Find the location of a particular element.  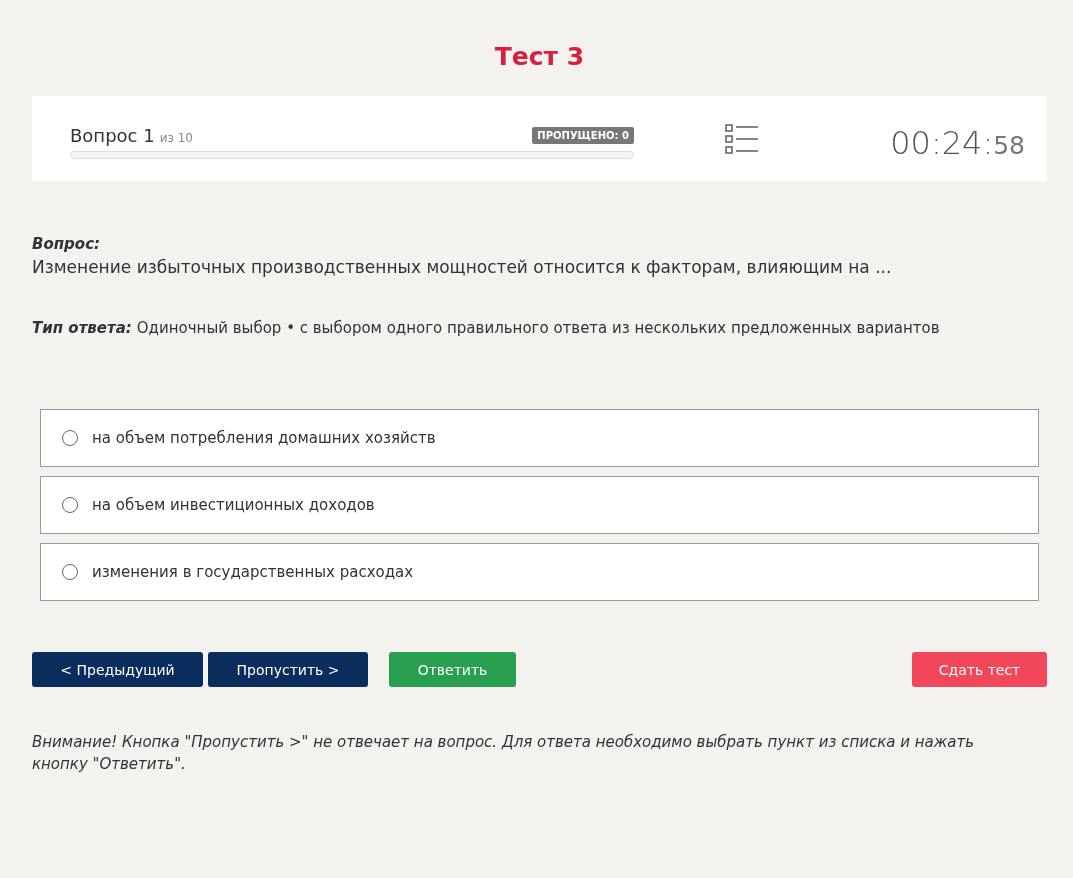

option-text: изменения в государственных расходах is located at coordinates (253, 572).